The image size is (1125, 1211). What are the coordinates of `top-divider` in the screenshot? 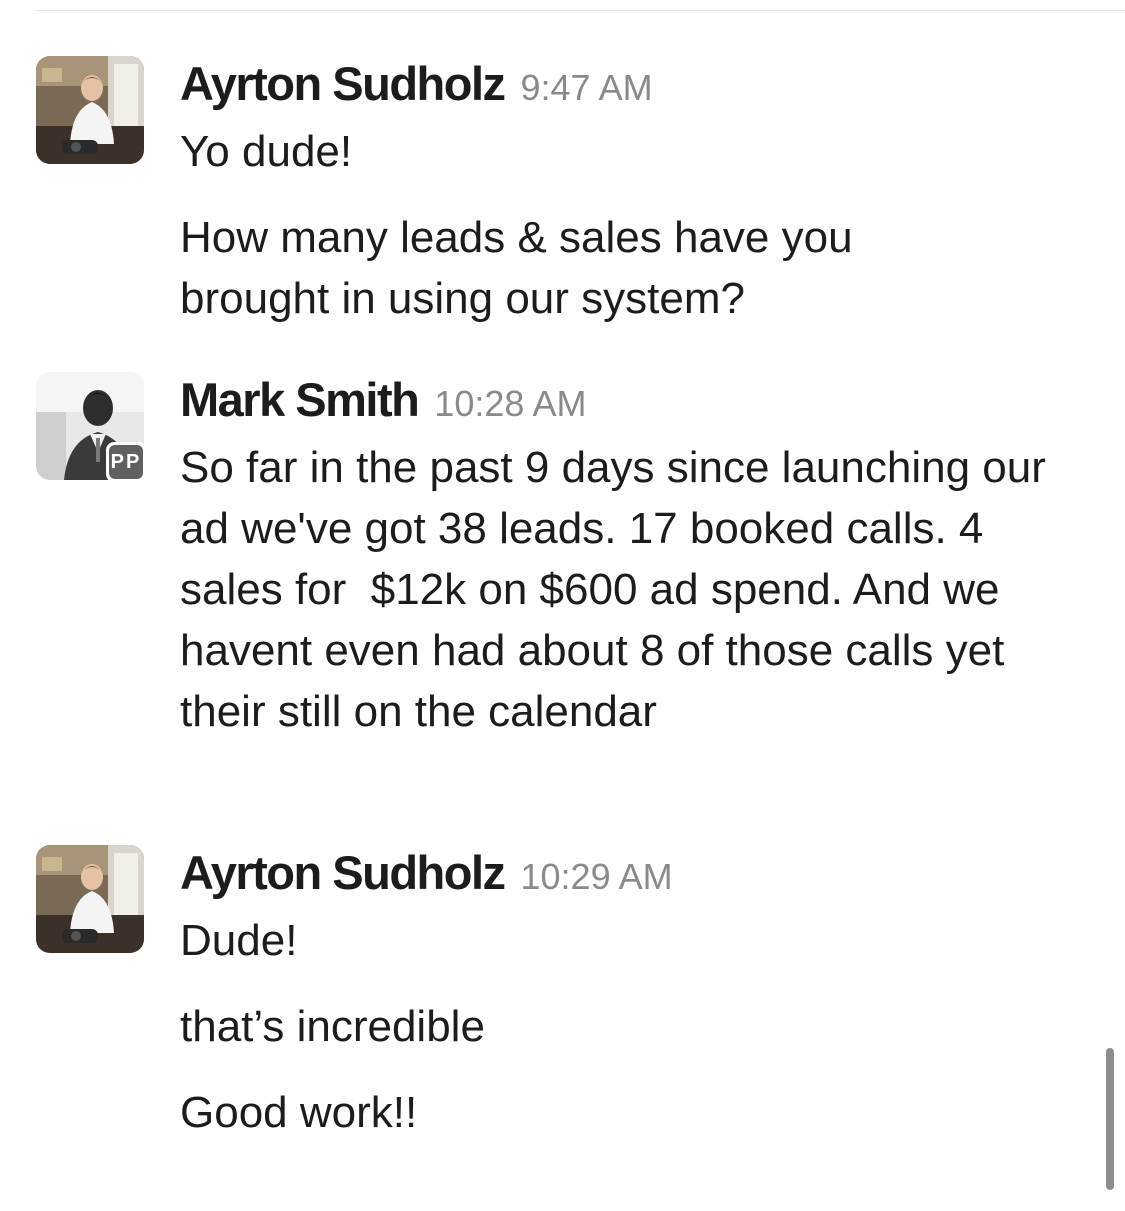 It's located at (580, 10).